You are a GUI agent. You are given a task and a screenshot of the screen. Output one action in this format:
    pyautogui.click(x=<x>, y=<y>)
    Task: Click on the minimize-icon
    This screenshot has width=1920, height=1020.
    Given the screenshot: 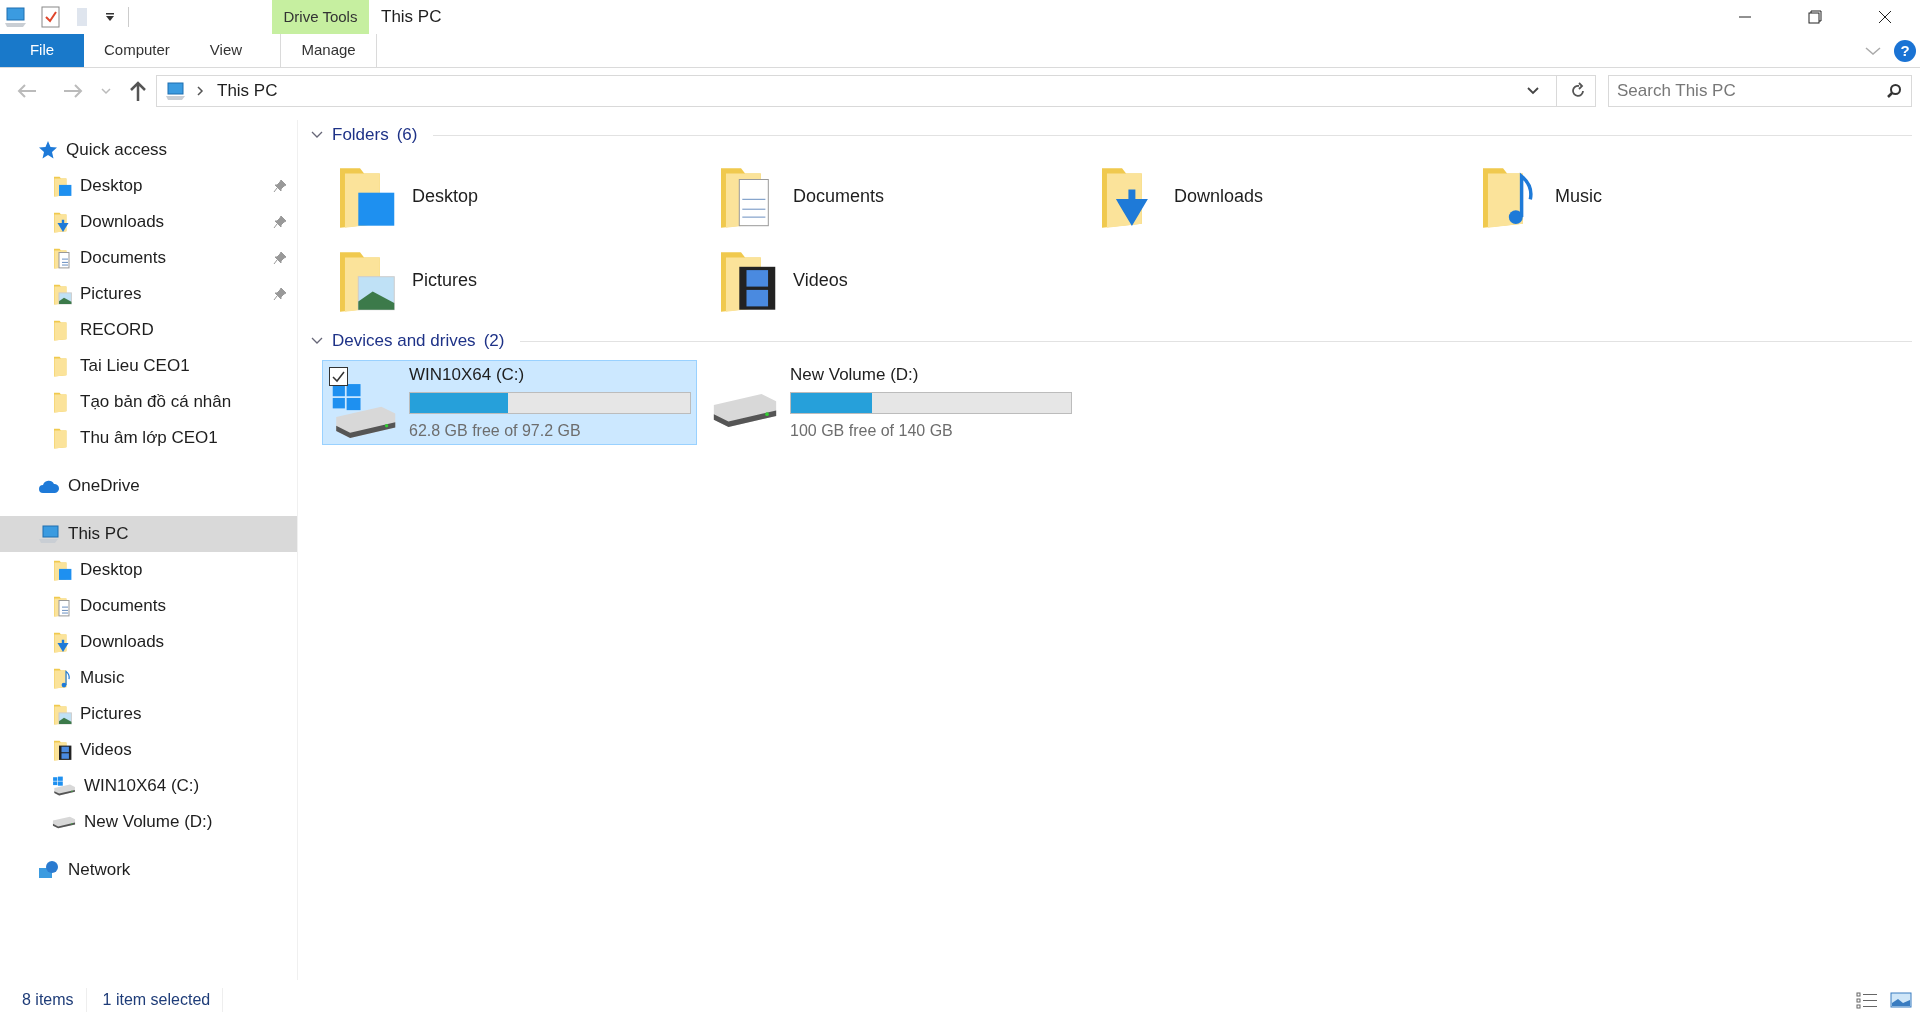 What is the action you would take?
    pyautogui.click(x=1745, y=17)
    